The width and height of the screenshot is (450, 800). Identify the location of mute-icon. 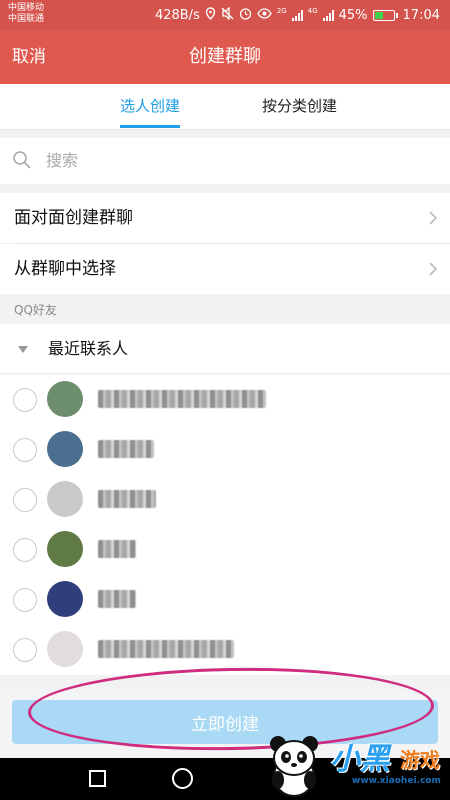
(227, 14).